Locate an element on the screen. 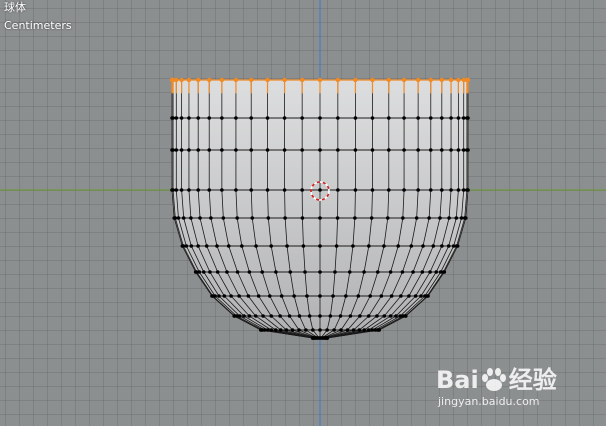  watermark: Bai 经验 jingyan.baidu.com is located at coordinates (506, 386).